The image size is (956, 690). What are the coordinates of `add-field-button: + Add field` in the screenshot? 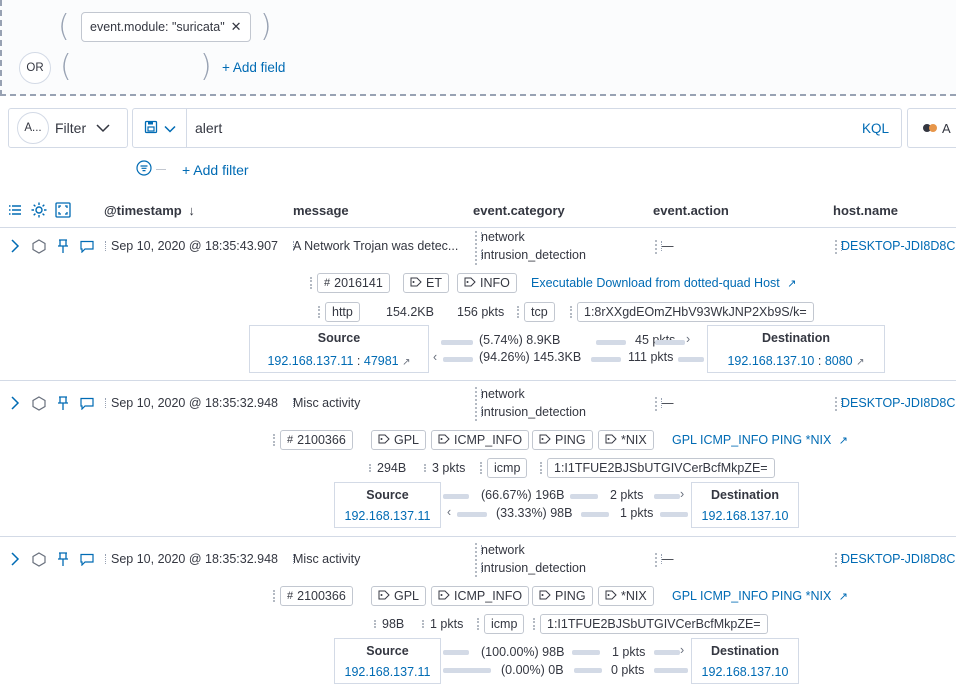 It's located at (253, 67).